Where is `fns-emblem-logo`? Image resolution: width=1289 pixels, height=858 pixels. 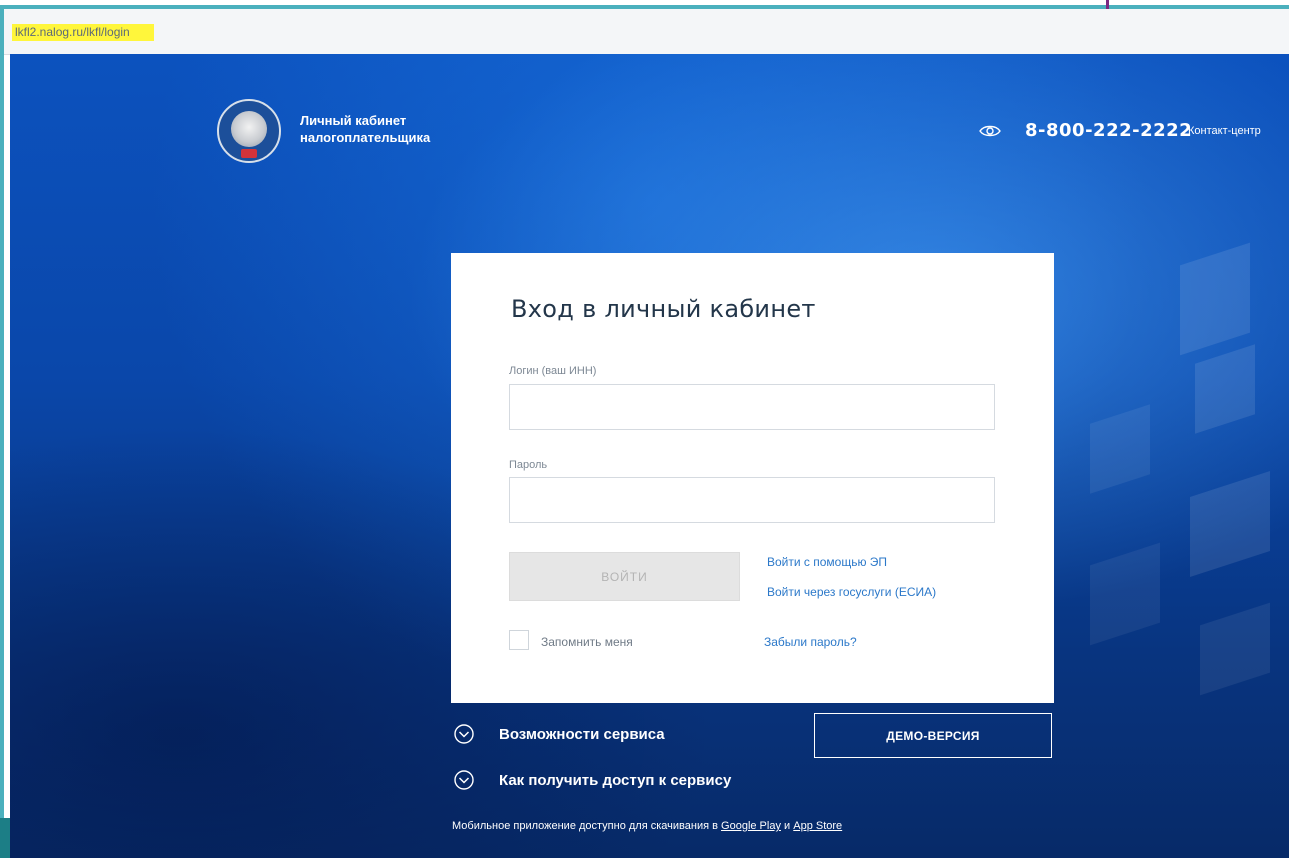 fns-emblem-logo is located at coordinates (249, 131).